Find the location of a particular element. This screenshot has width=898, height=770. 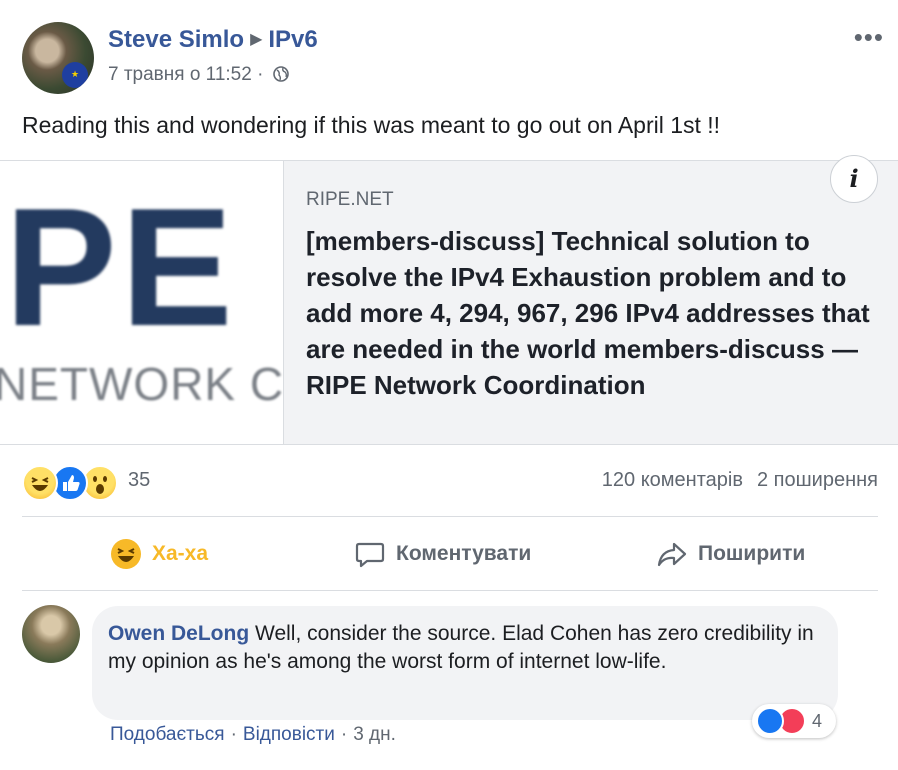

link-preview-image: IPE NETWORK COO is located at coordinates (142, 302).